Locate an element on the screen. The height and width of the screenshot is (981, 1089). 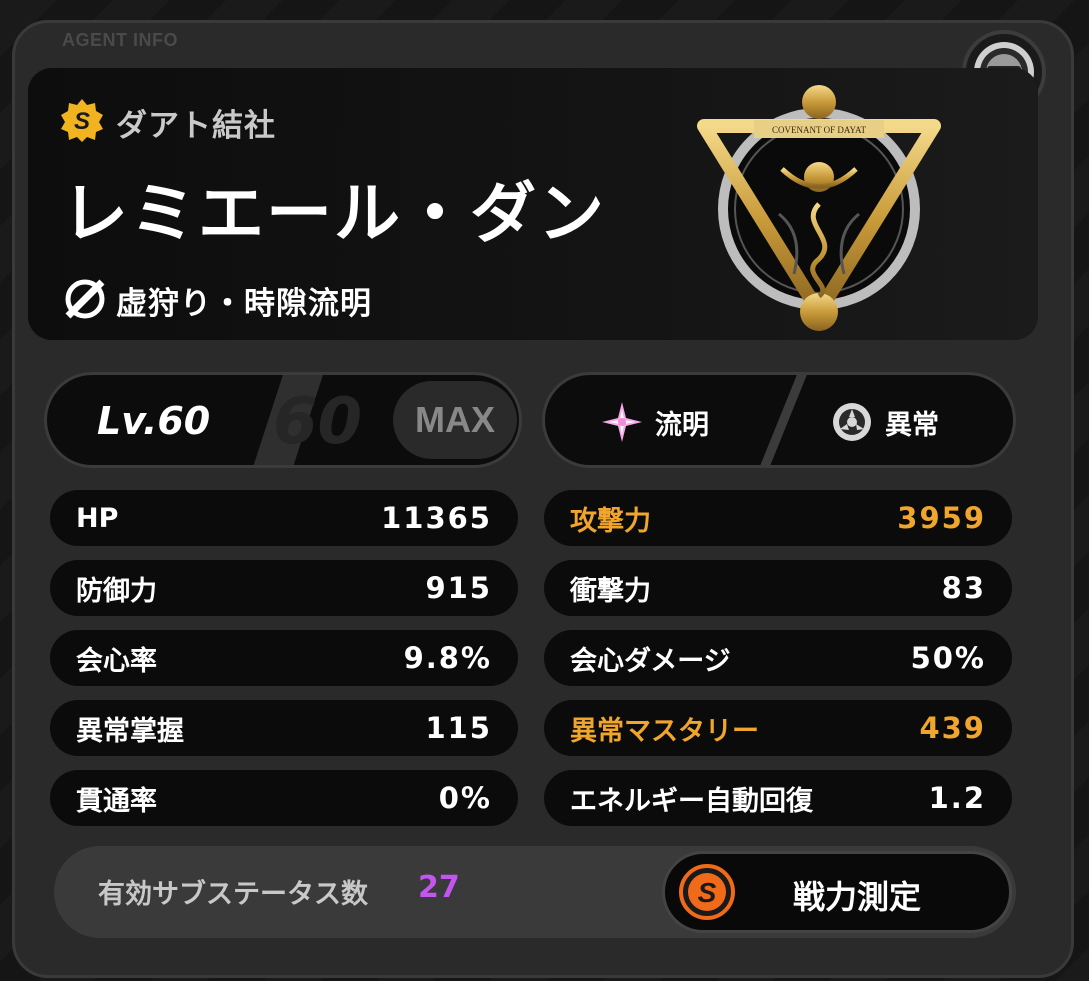
stat-label: 会心率 is located at coordinates (116, 661).